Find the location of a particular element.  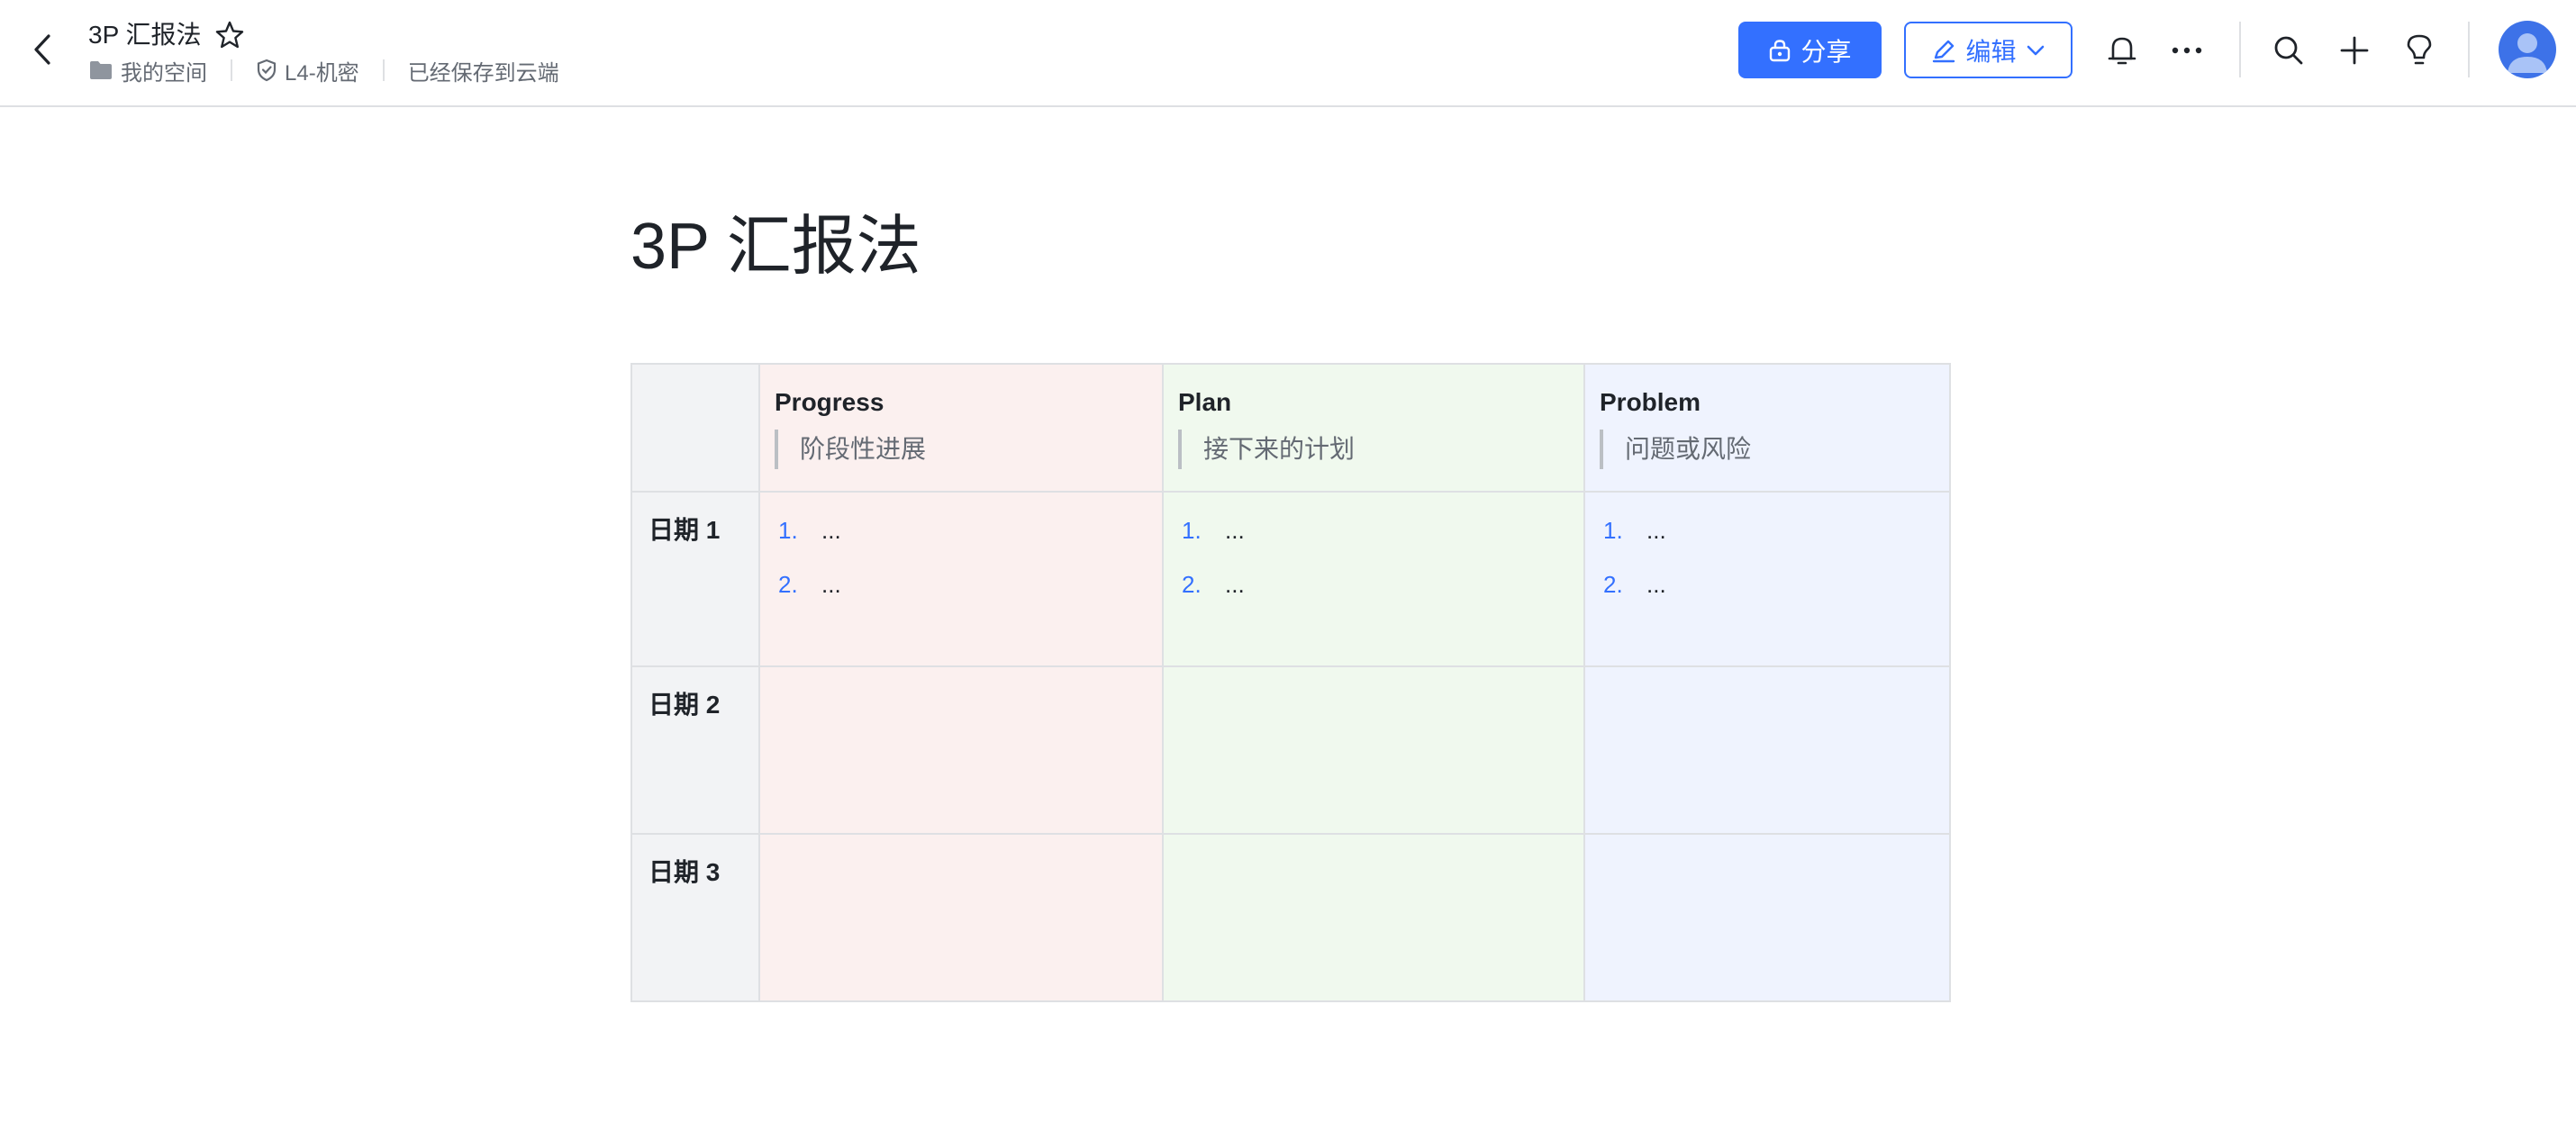

more-button is located at coordinates (2186, 50).